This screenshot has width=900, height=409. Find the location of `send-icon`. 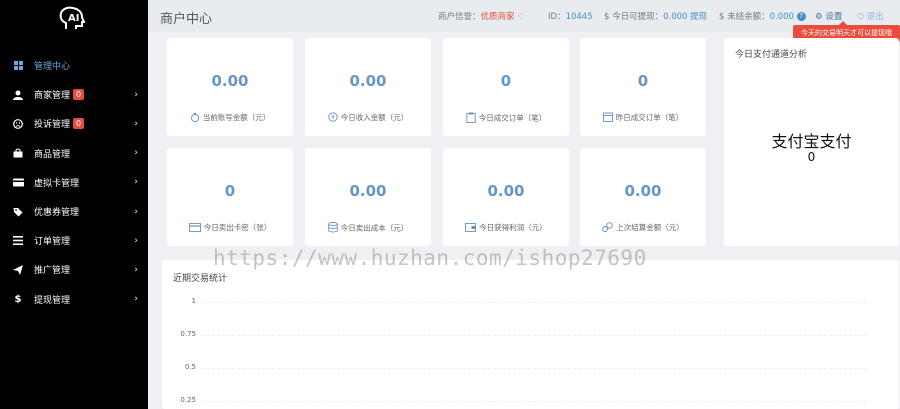

send-icon is located at coordinates (18, 270).